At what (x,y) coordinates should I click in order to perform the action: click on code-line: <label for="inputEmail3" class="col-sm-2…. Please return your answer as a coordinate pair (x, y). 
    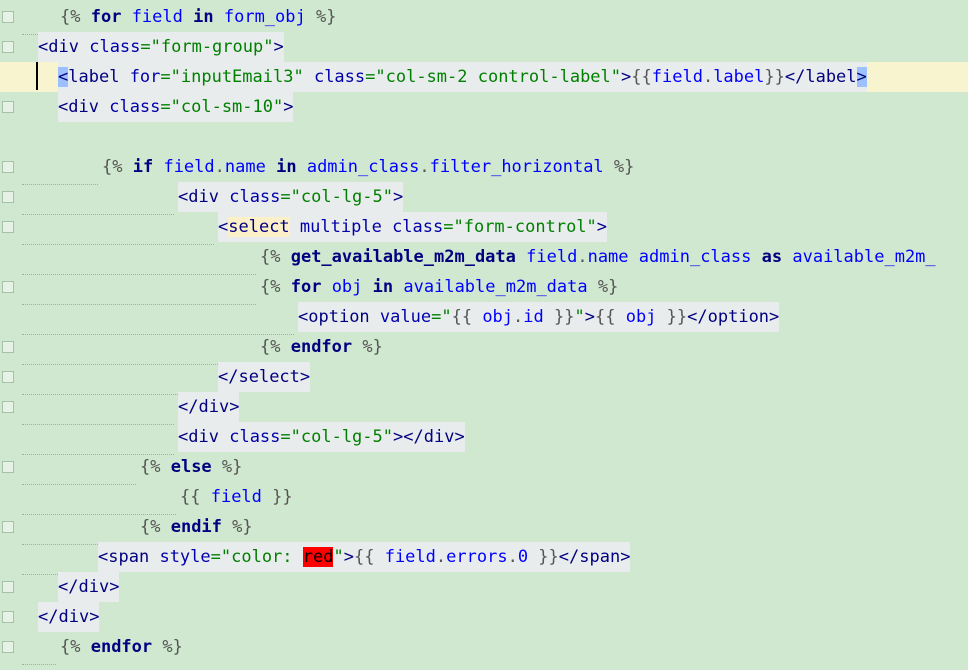
    Looking at the image, I should click on (462, 77).